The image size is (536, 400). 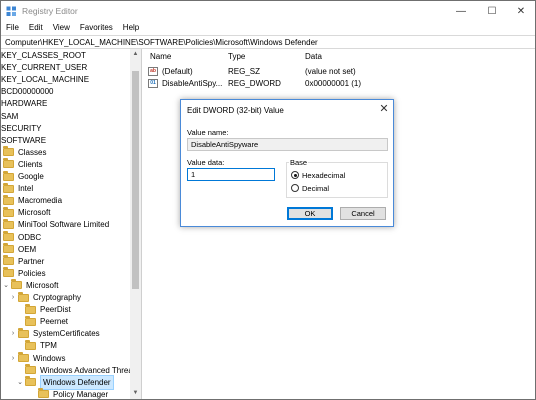 What do you see at coordinates (206, 162) in the screenshot?
I see `value-data-label: Value data:` at bounding box center [206, 162].